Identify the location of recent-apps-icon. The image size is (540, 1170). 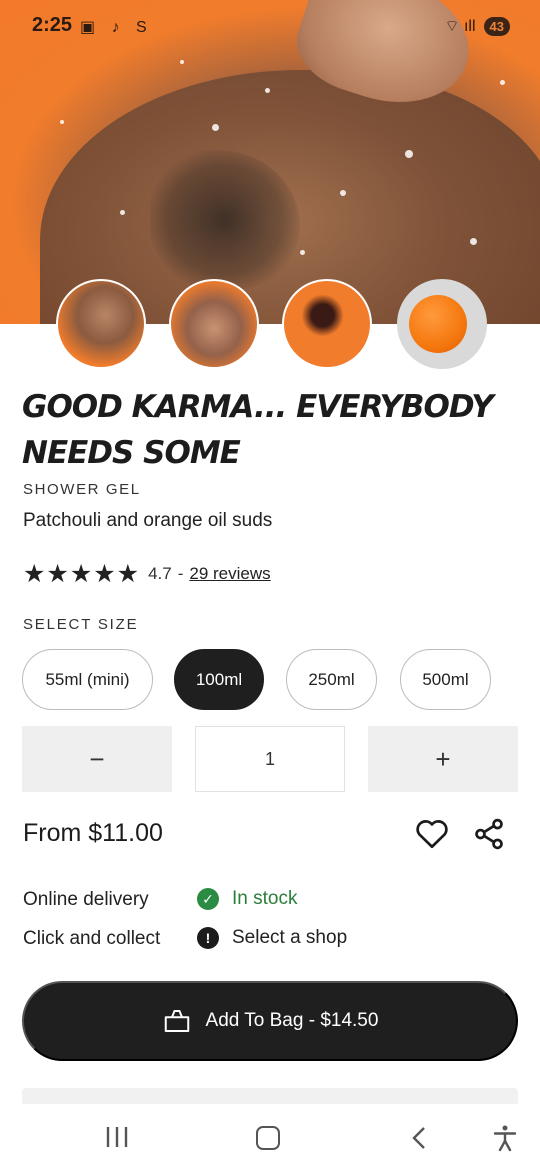
(117, 1137).